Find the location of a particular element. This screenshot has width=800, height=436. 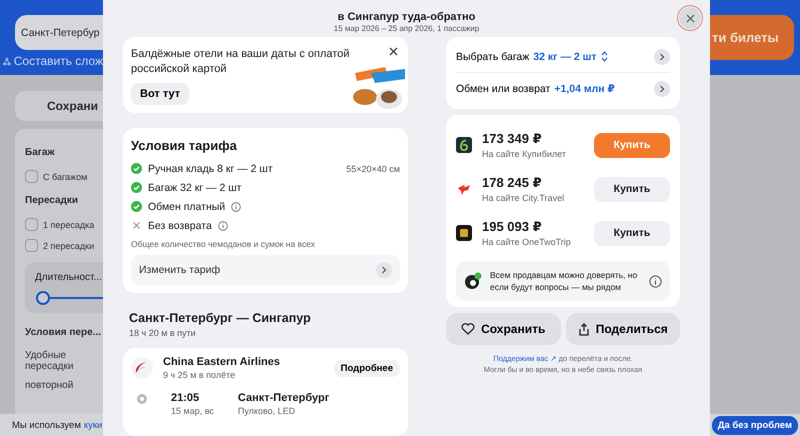

route-icon is located at coordinates (7, 61).